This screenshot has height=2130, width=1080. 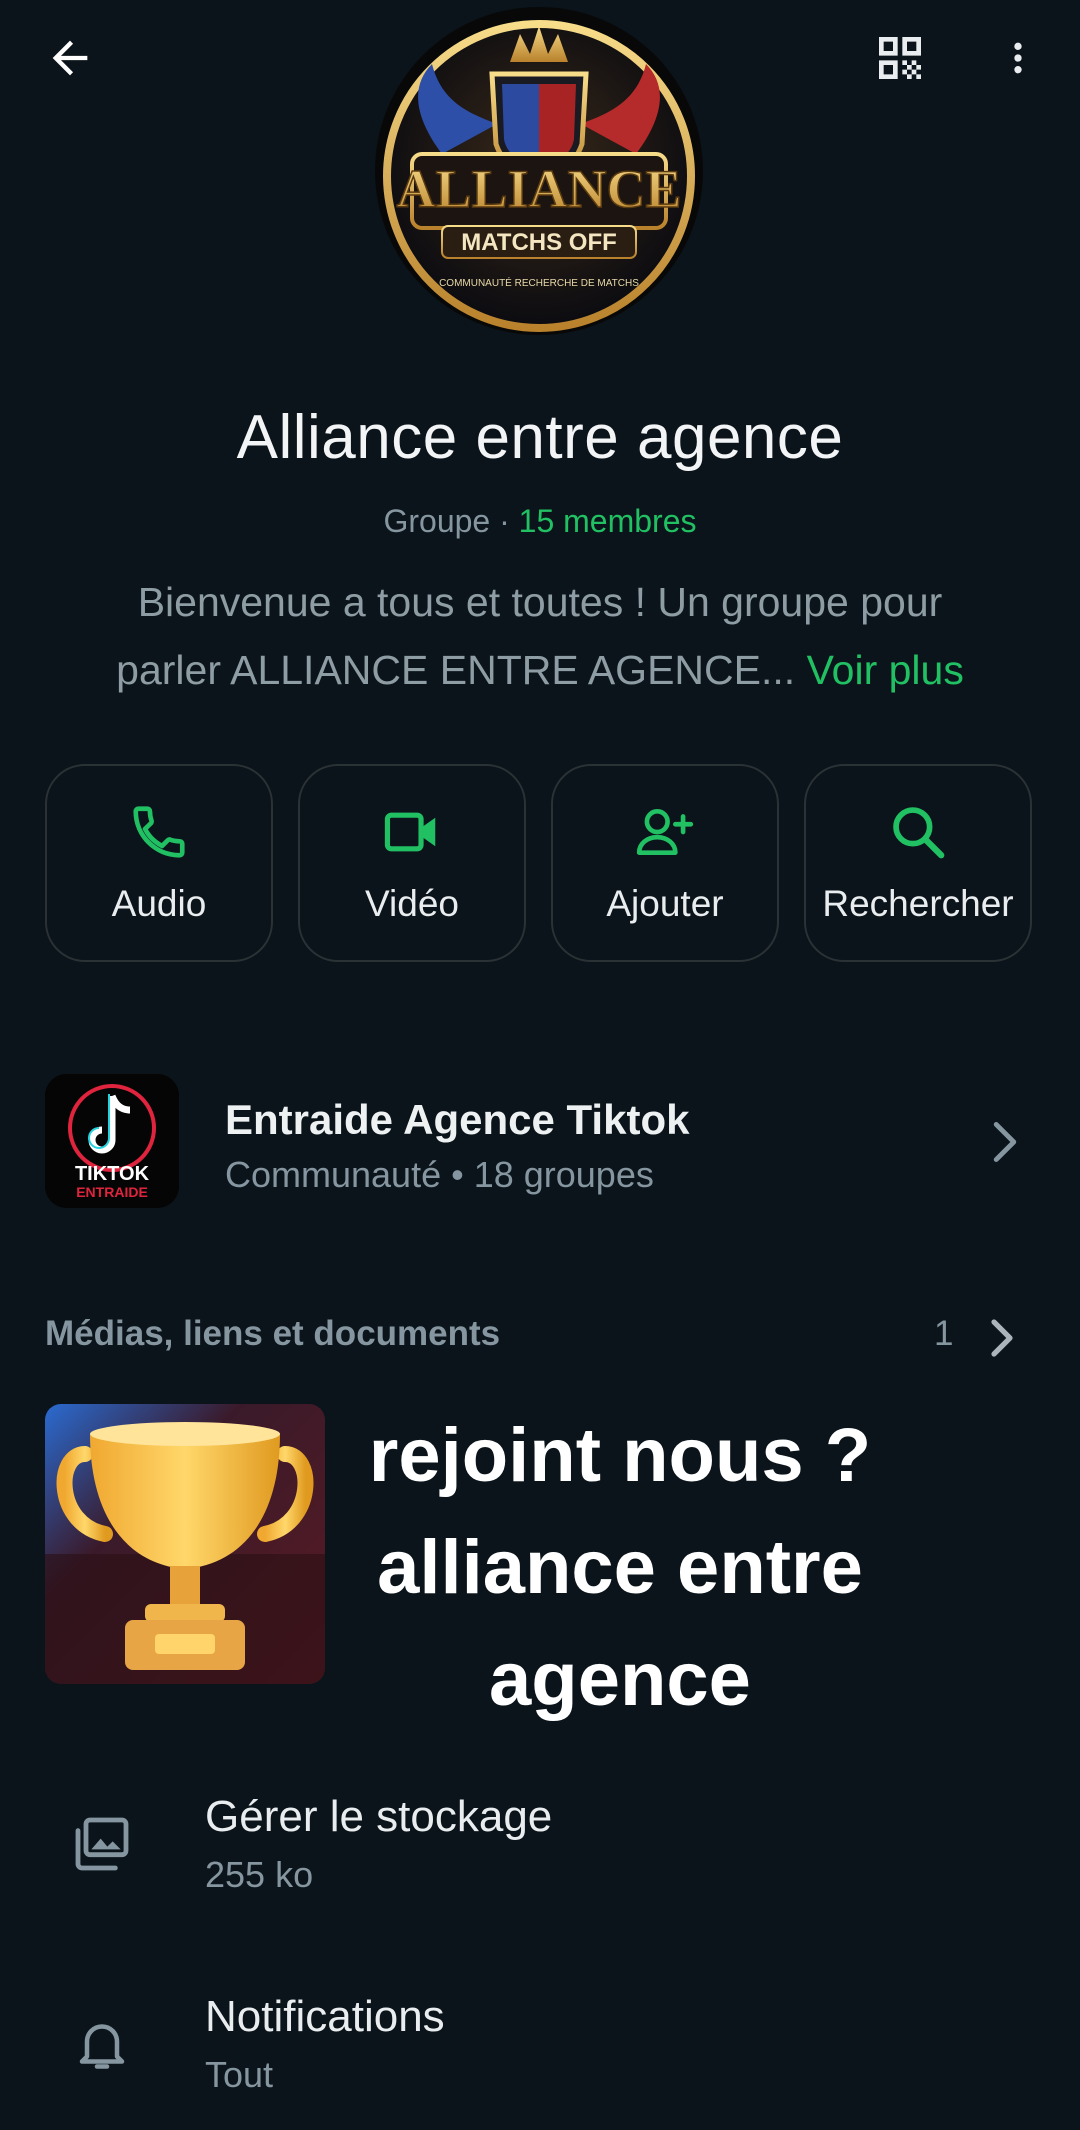 What do you see at coordinates (665, 863) in the screenshot?
I see `add-member-button: Ajouter` at bounding box center [665, 863].